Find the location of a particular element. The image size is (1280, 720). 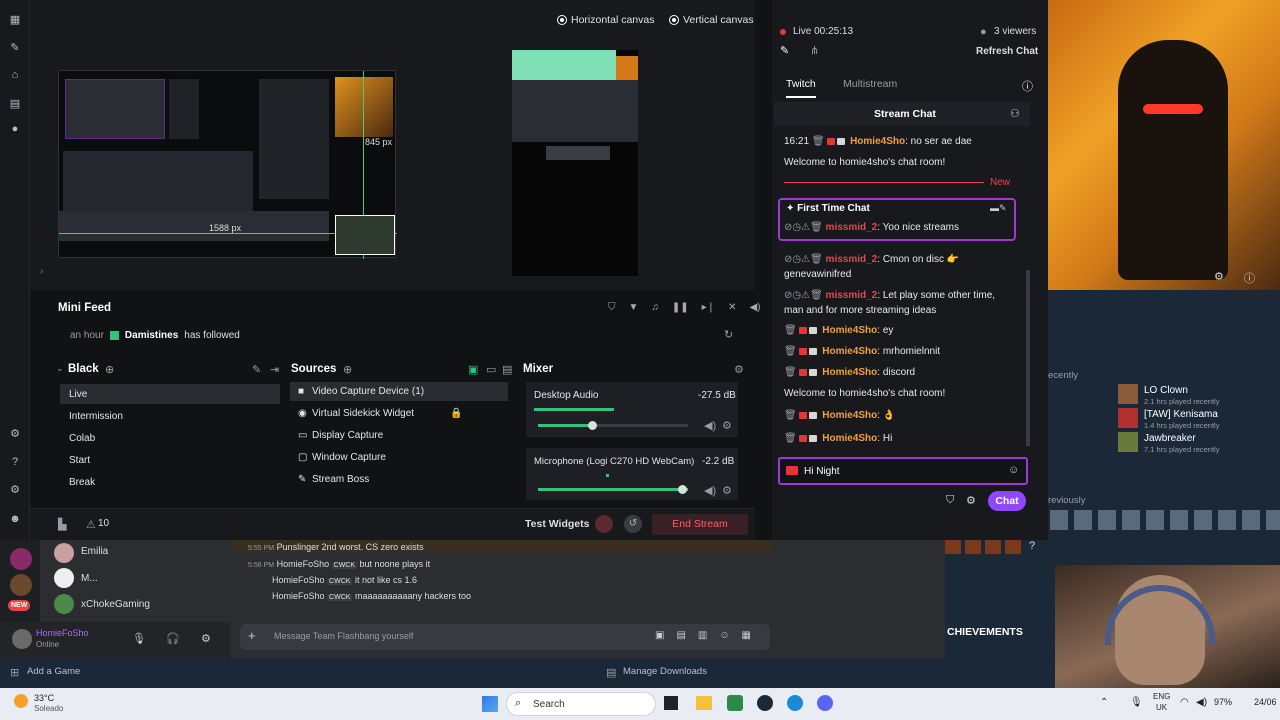

tray-chevron-icon: ⌃ is located at coordinates (1104, 702).